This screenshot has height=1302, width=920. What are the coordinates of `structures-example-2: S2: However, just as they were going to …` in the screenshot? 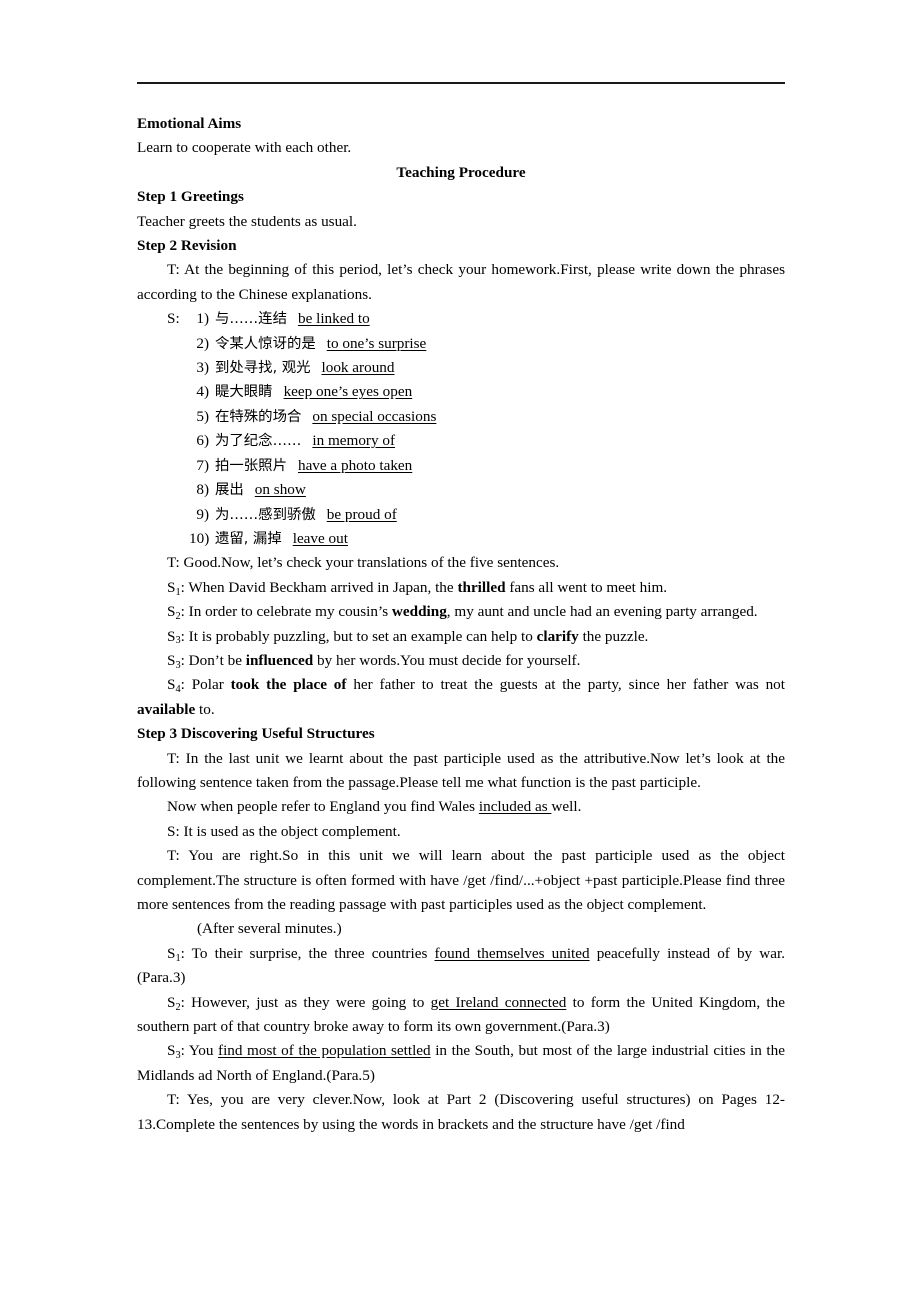 It's located at (461, 1015).